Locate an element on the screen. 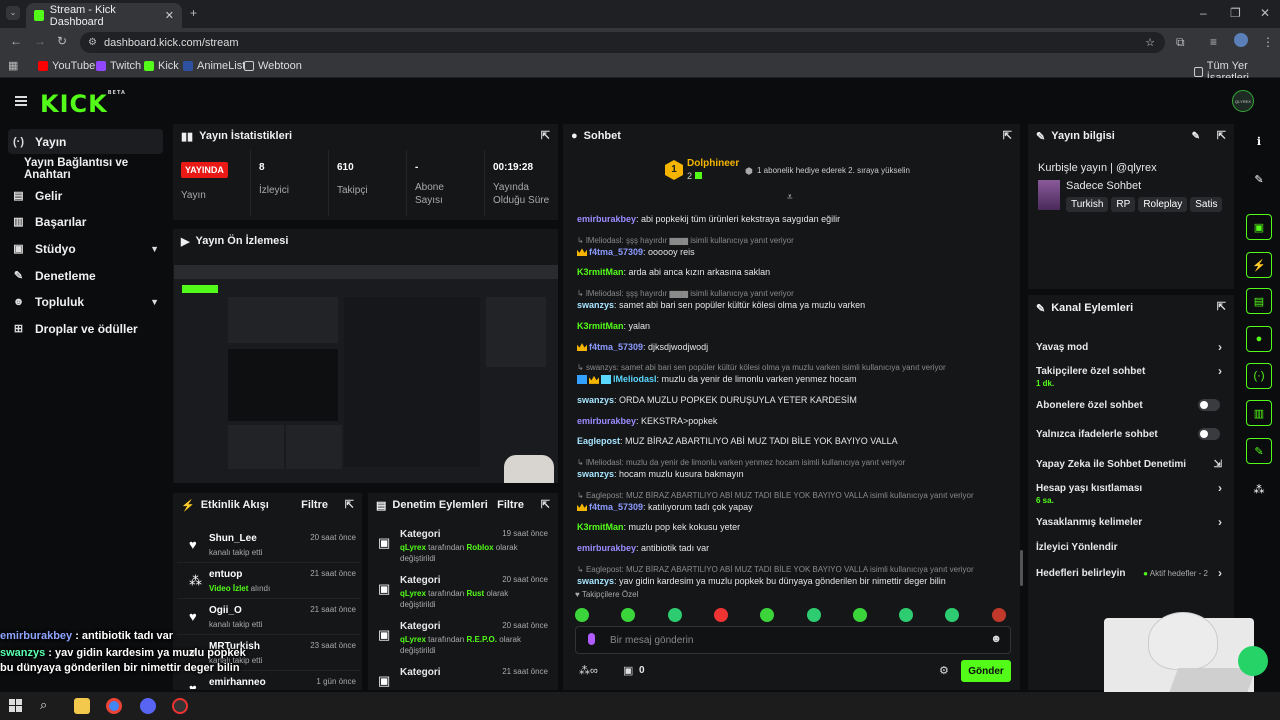  bookmark-twitch: Twitch is located at coordinates (118, 66).